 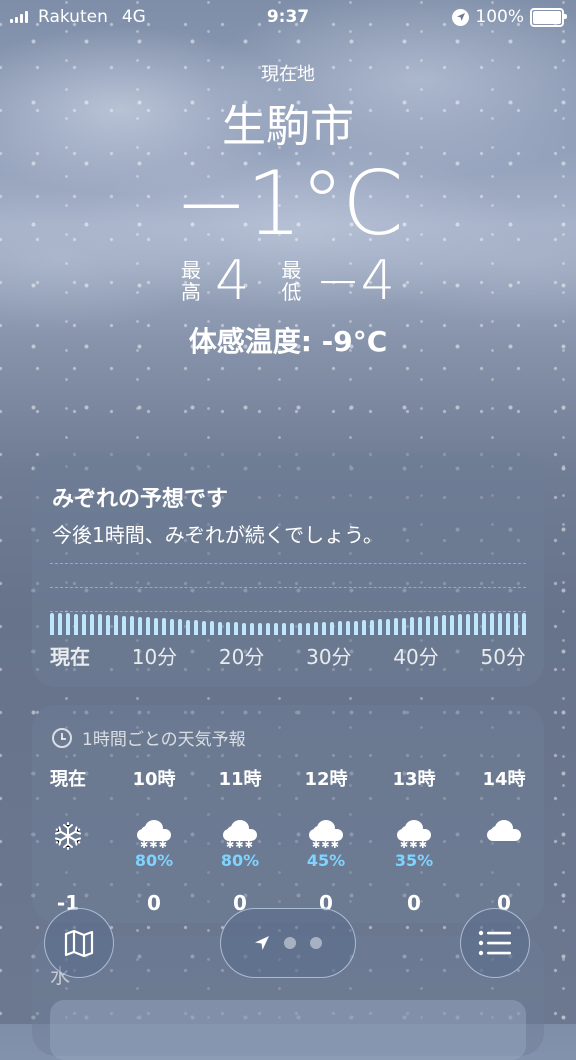 What do you see at coordinates (288, 74) in the screenshot?
I see `location-label: 現在地` at bounding box center [288, 74].